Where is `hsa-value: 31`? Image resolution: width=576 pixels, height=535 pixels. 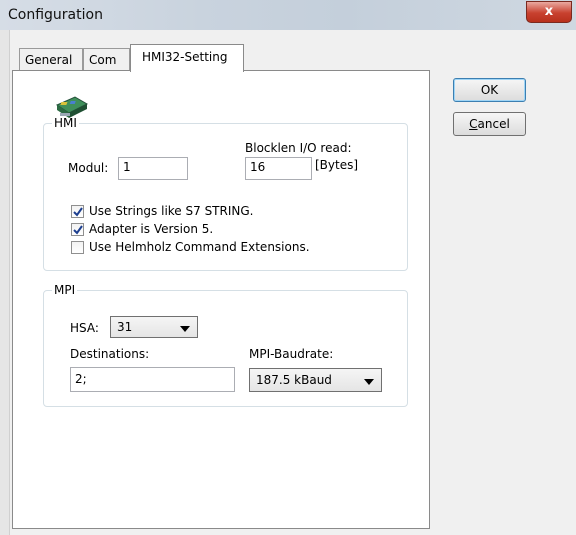
hsa-value: 31 is located at coordinates (125, 327).